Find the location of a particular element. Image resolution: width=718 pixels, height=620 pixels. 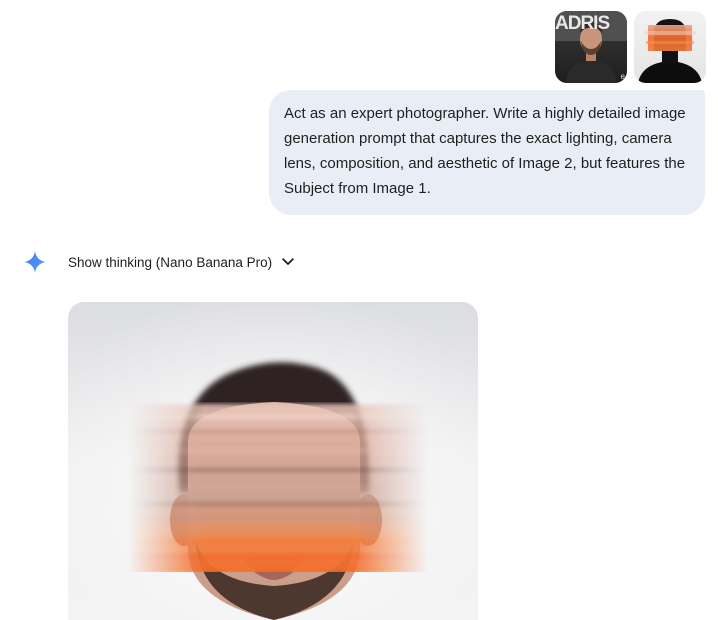

show-thinking-label: Show thinking (Nano Banana Pro) is located at coordinates (170, 262).